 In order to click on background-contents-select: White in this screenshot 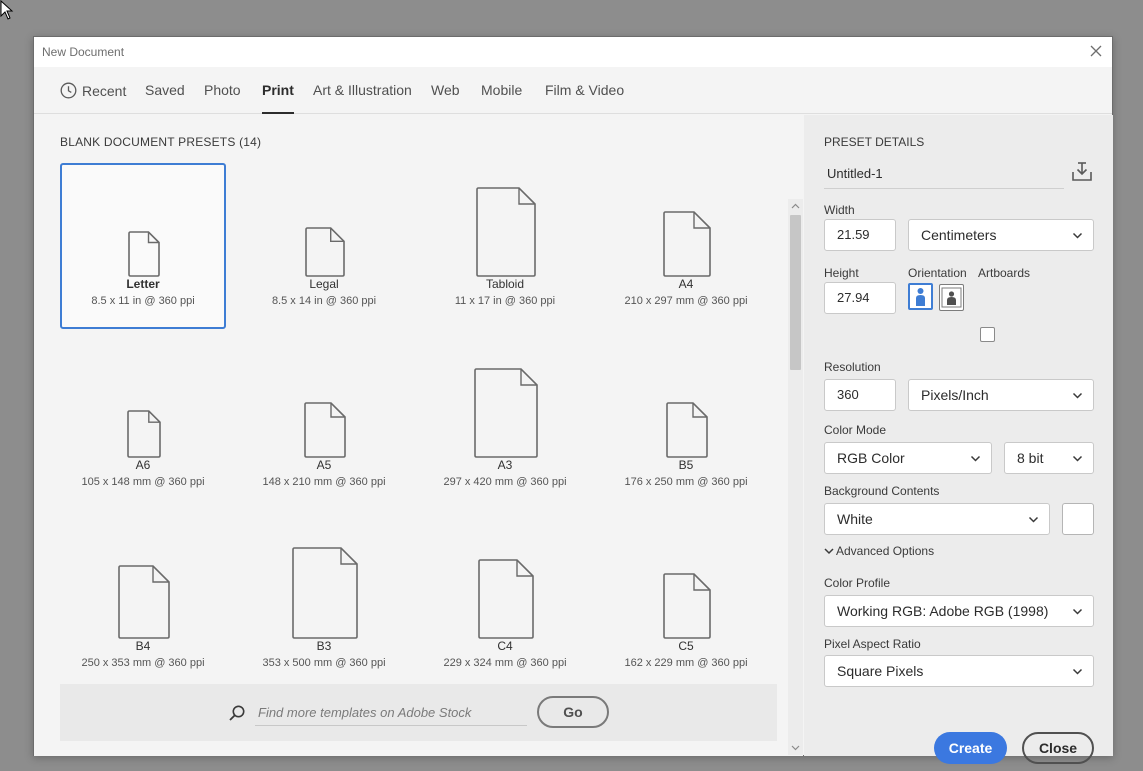, I will do `click(937, 519)`.